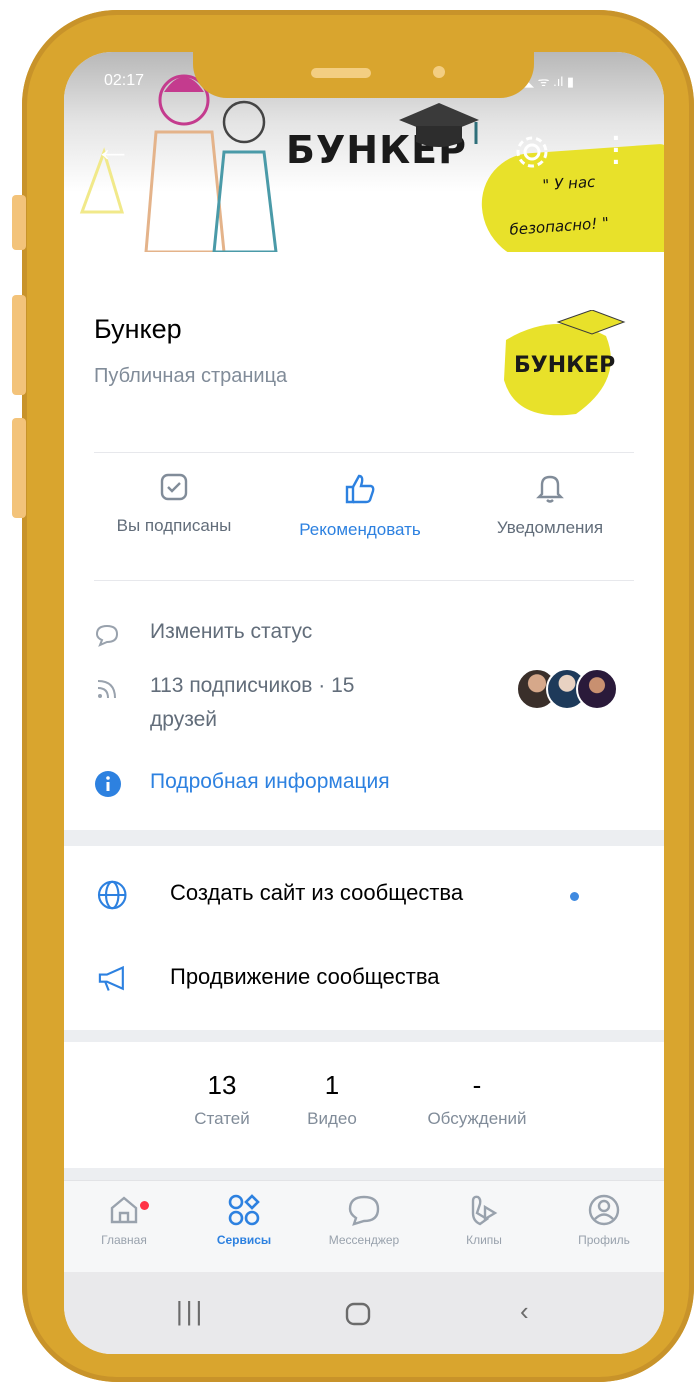 The height and width of the screenshot is (1389, 697). What do you see at coordinates (222, 1085) in the screenshot?
I see `articles-count: 13` at bounding box center [222, 1085].